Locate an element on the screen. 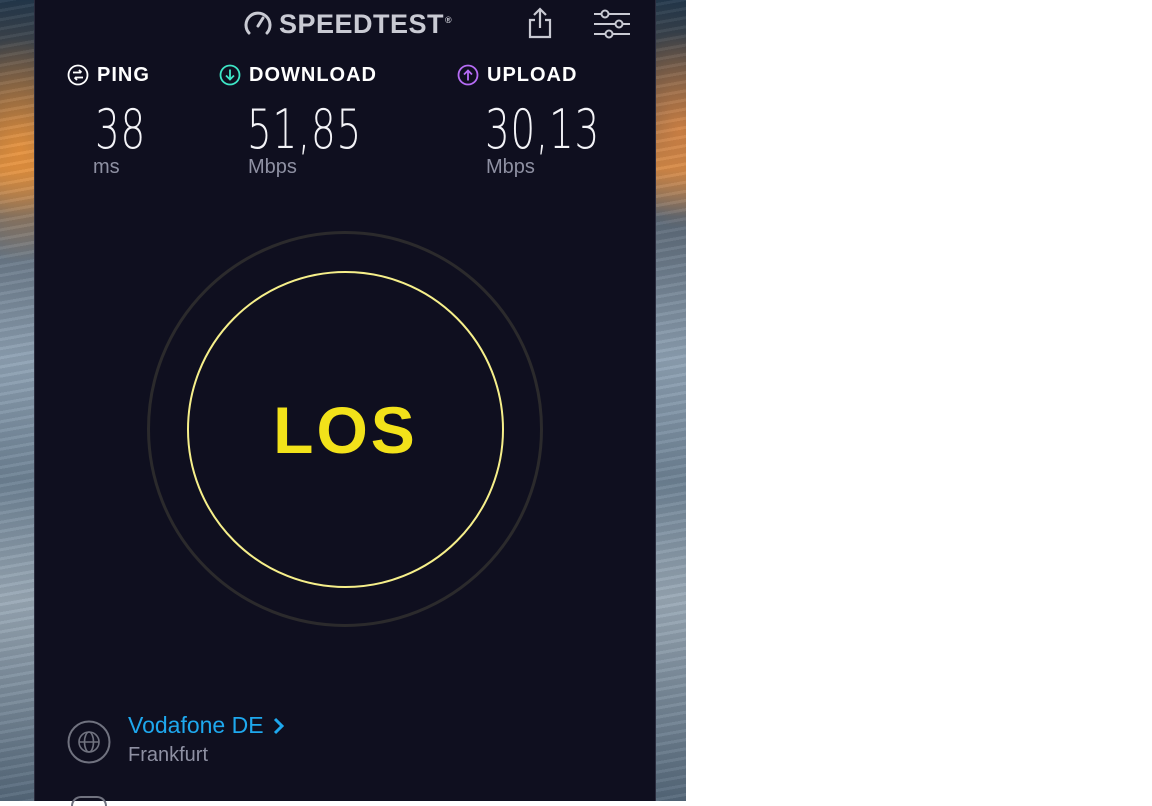 This screenshot has height=806, width=1152. download-arrow-icon is located at coordinates (230, 75).